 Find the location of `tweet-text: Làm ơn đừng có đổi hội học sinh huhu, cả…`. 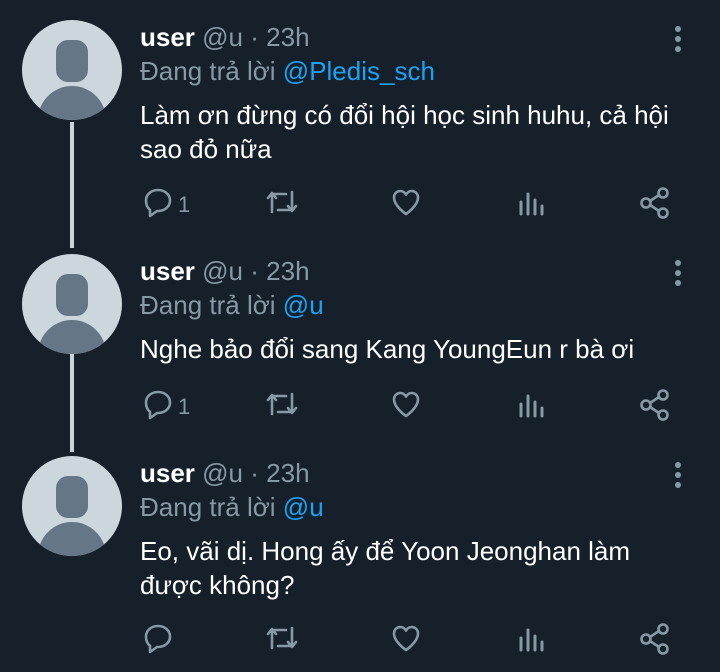

tweet-text: Làm ơn đừng có đổi hội học sinh huhu, cả… is located at coordinates (404, 132).